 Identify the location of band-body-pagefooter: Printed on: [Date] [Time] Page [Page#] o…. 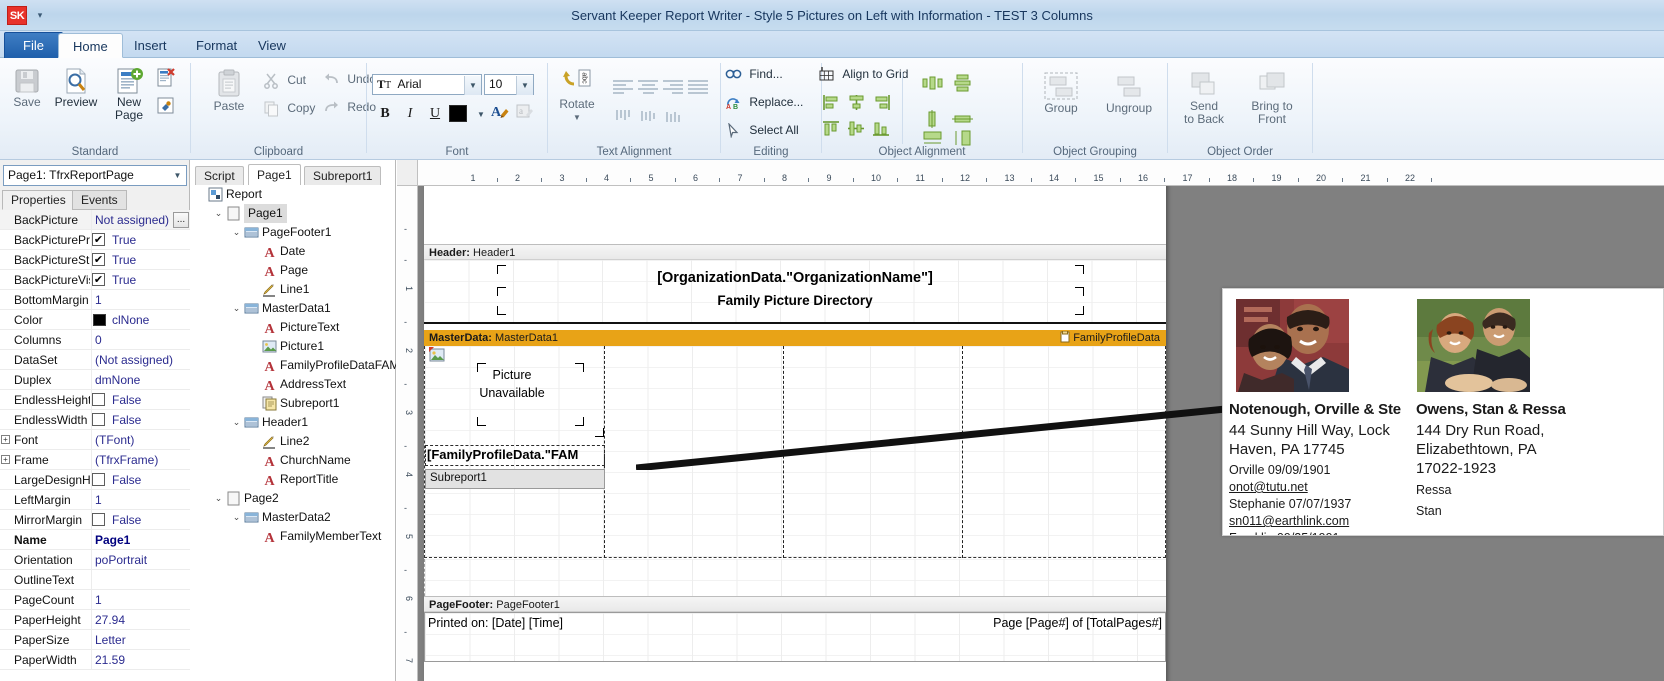
(795, 637).